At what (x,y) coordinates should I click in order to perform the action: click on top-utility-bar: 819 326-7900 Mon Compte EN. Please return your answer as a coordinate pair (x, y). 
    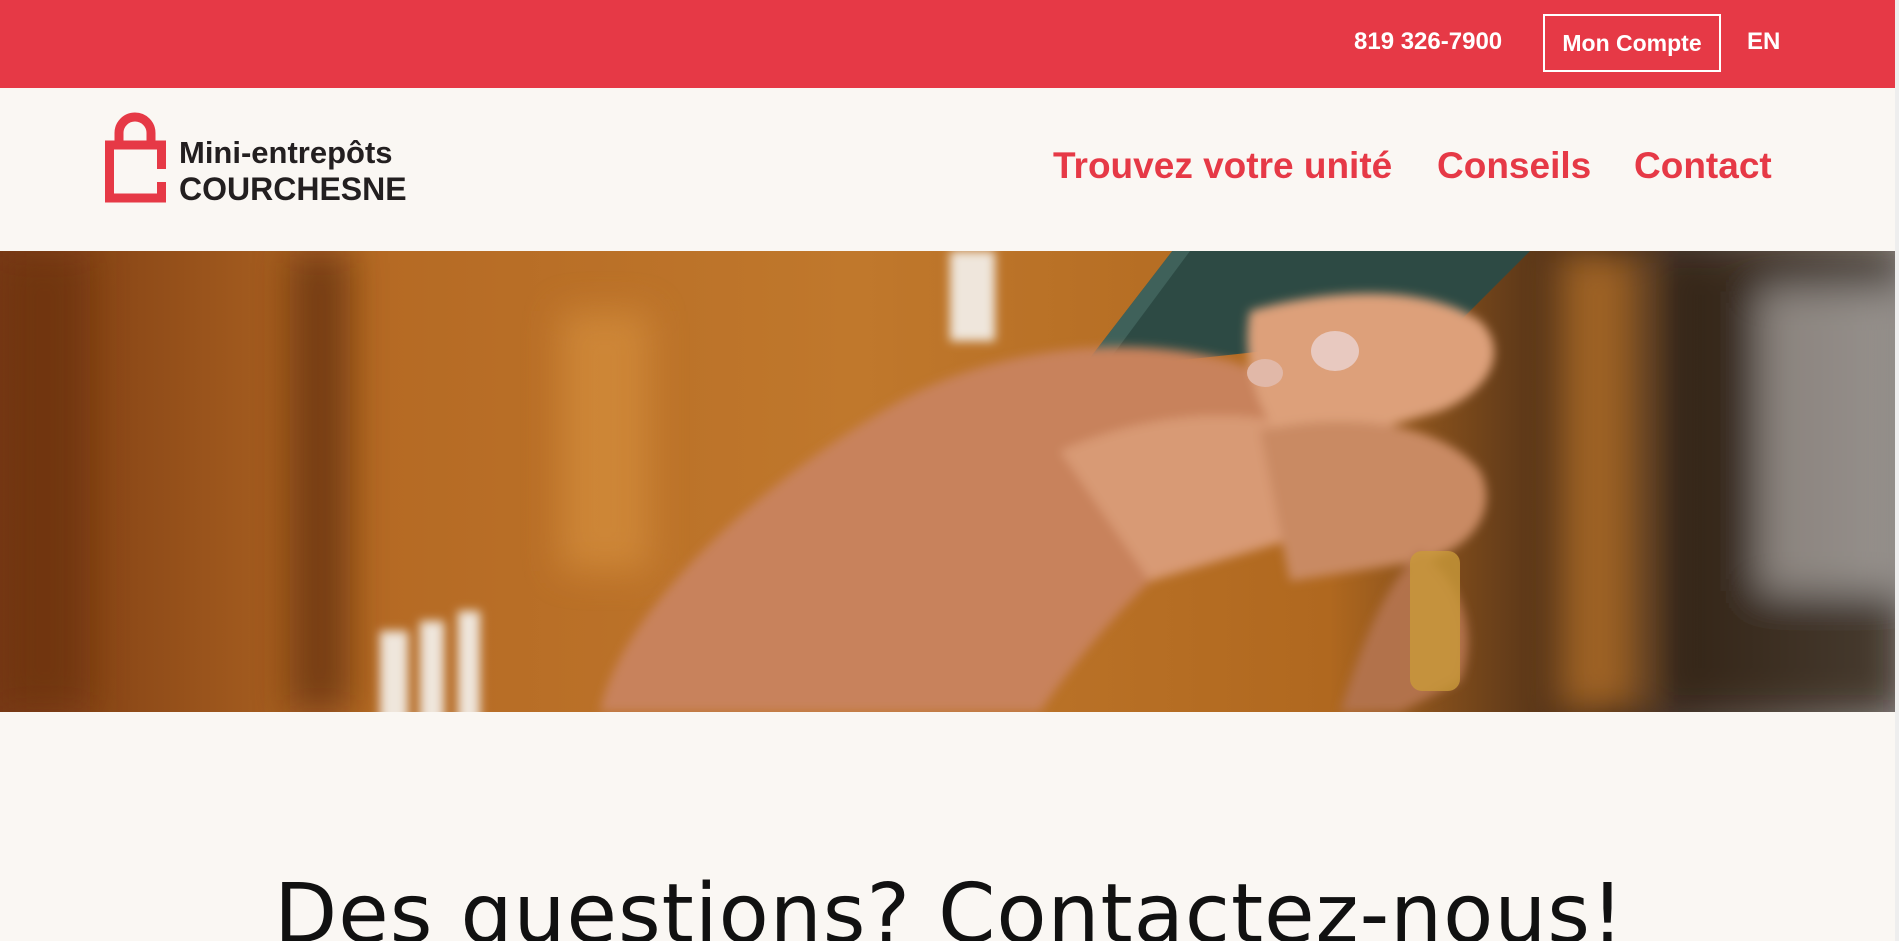
    Looking at the image, I should click on (949, 44).